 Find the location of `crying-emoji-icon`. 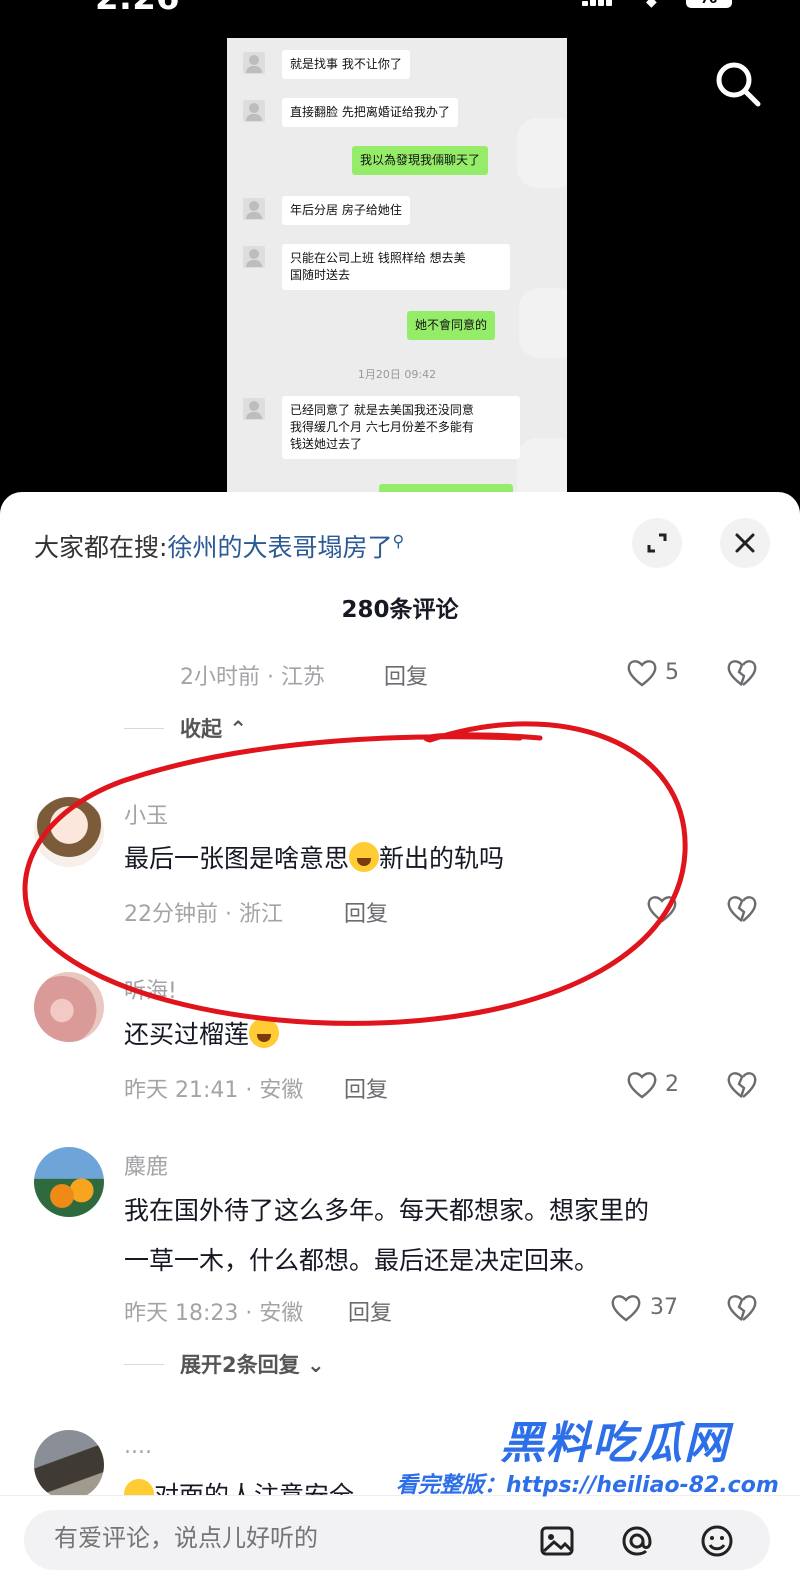

crying-emoji-icon is located at coordinates (264, 1033).